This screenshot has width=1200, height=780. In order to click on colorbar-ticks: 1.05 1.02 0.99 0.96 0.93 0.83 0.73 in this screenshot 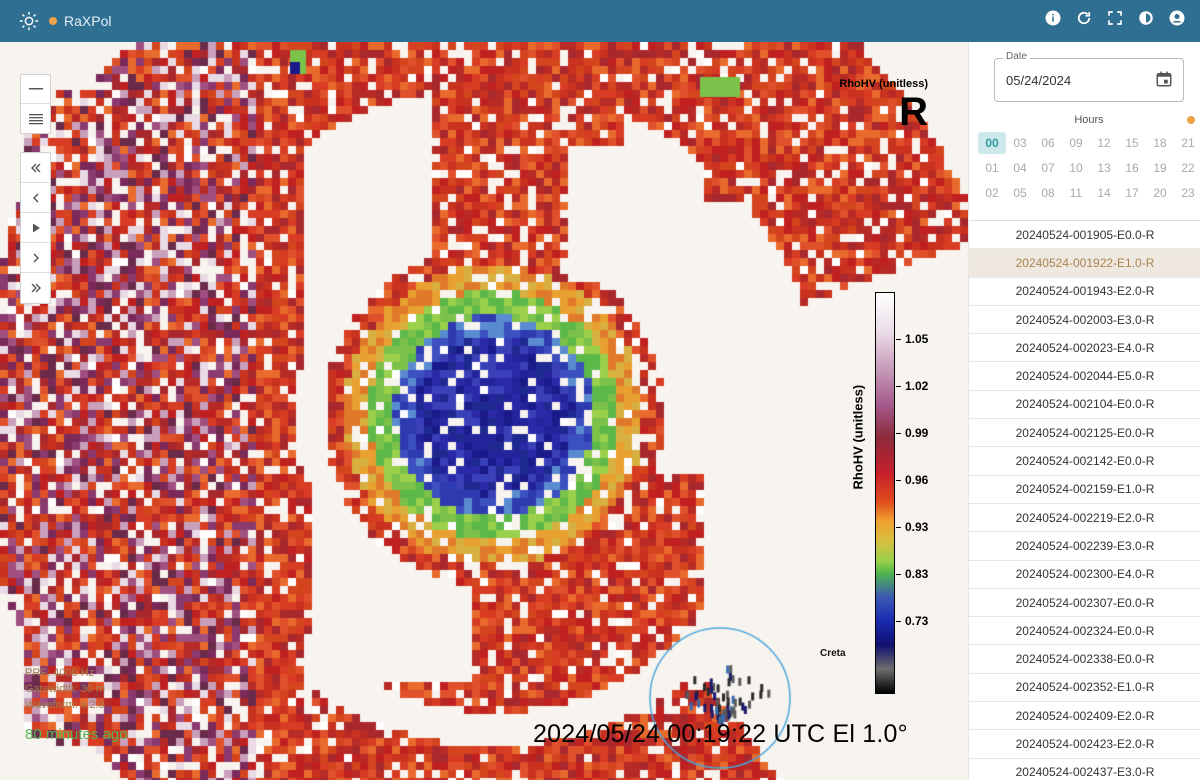, I will do `click(926, 493)`.